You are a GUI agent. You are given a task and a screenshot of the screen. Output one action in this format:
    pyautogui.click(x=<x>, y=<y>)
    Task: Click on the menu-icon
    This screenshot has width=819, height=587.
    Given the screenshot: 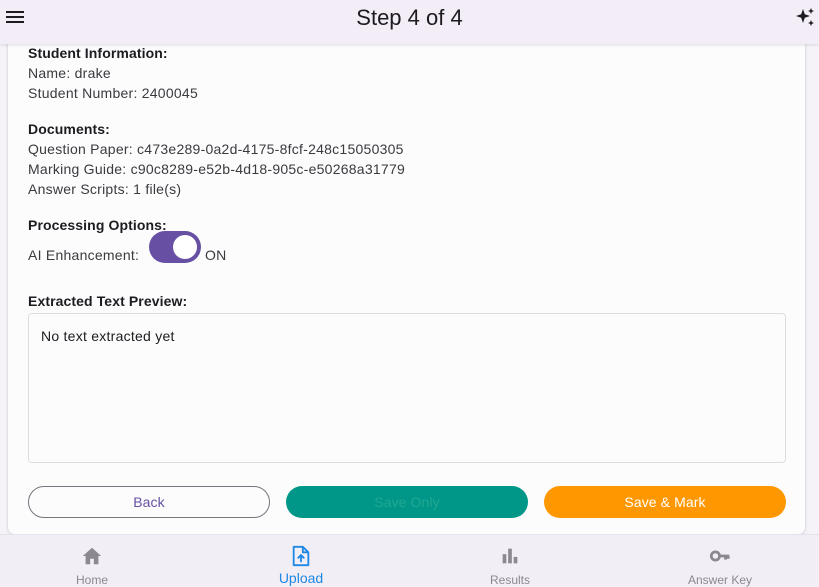 What is the action you would take?
    pyautogui.click(x=15, y=17)
    